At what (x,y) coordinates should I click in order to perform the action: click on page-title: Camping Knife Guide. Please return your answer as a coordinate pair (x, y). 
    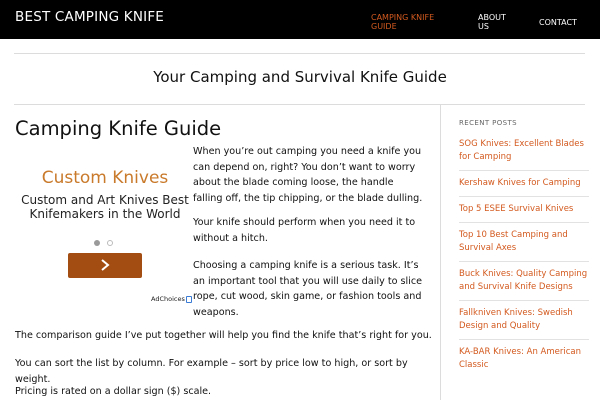
    Looking at the image, I should click on (118, 128).